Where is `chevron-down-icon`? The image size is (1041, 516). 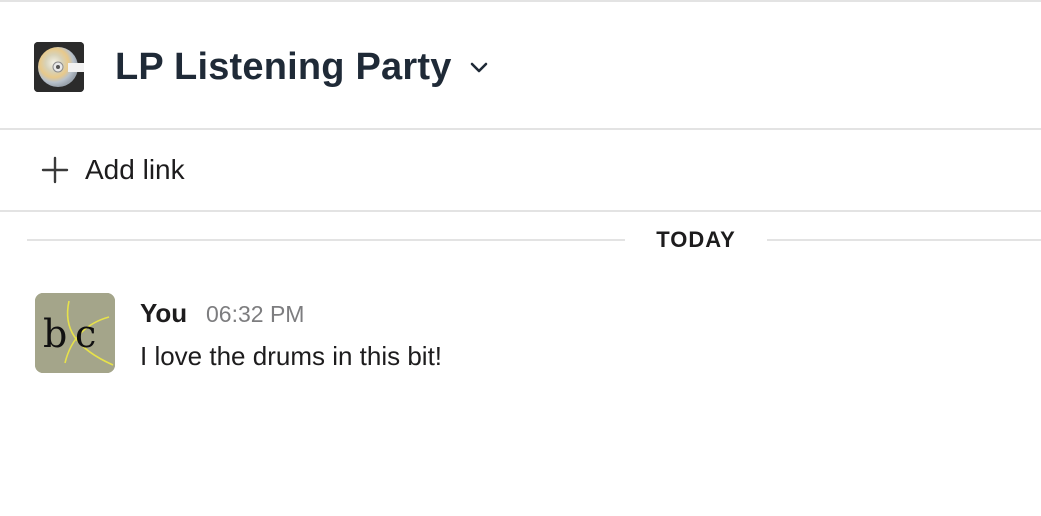 chevron-down-icon is located at coordinates (479, 67).